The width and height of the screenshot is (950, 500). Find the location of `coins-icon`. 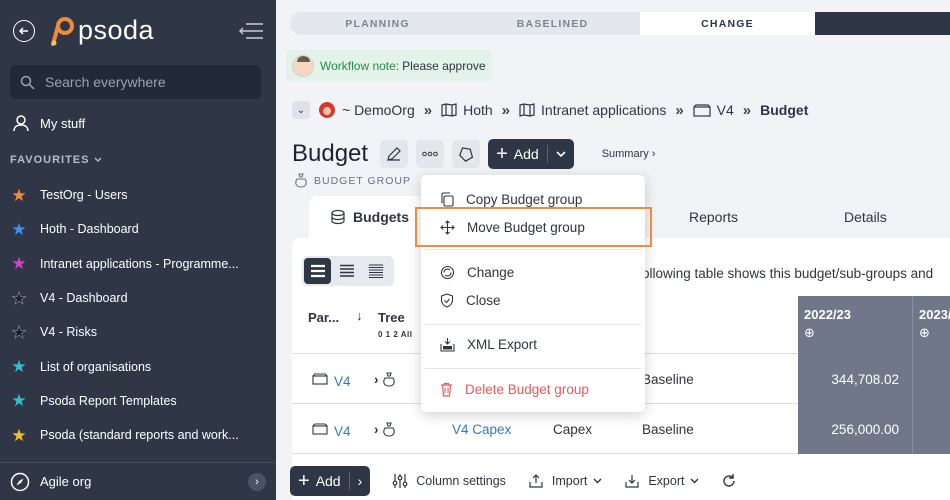

coins-icon is located at coordinates (338, 217).